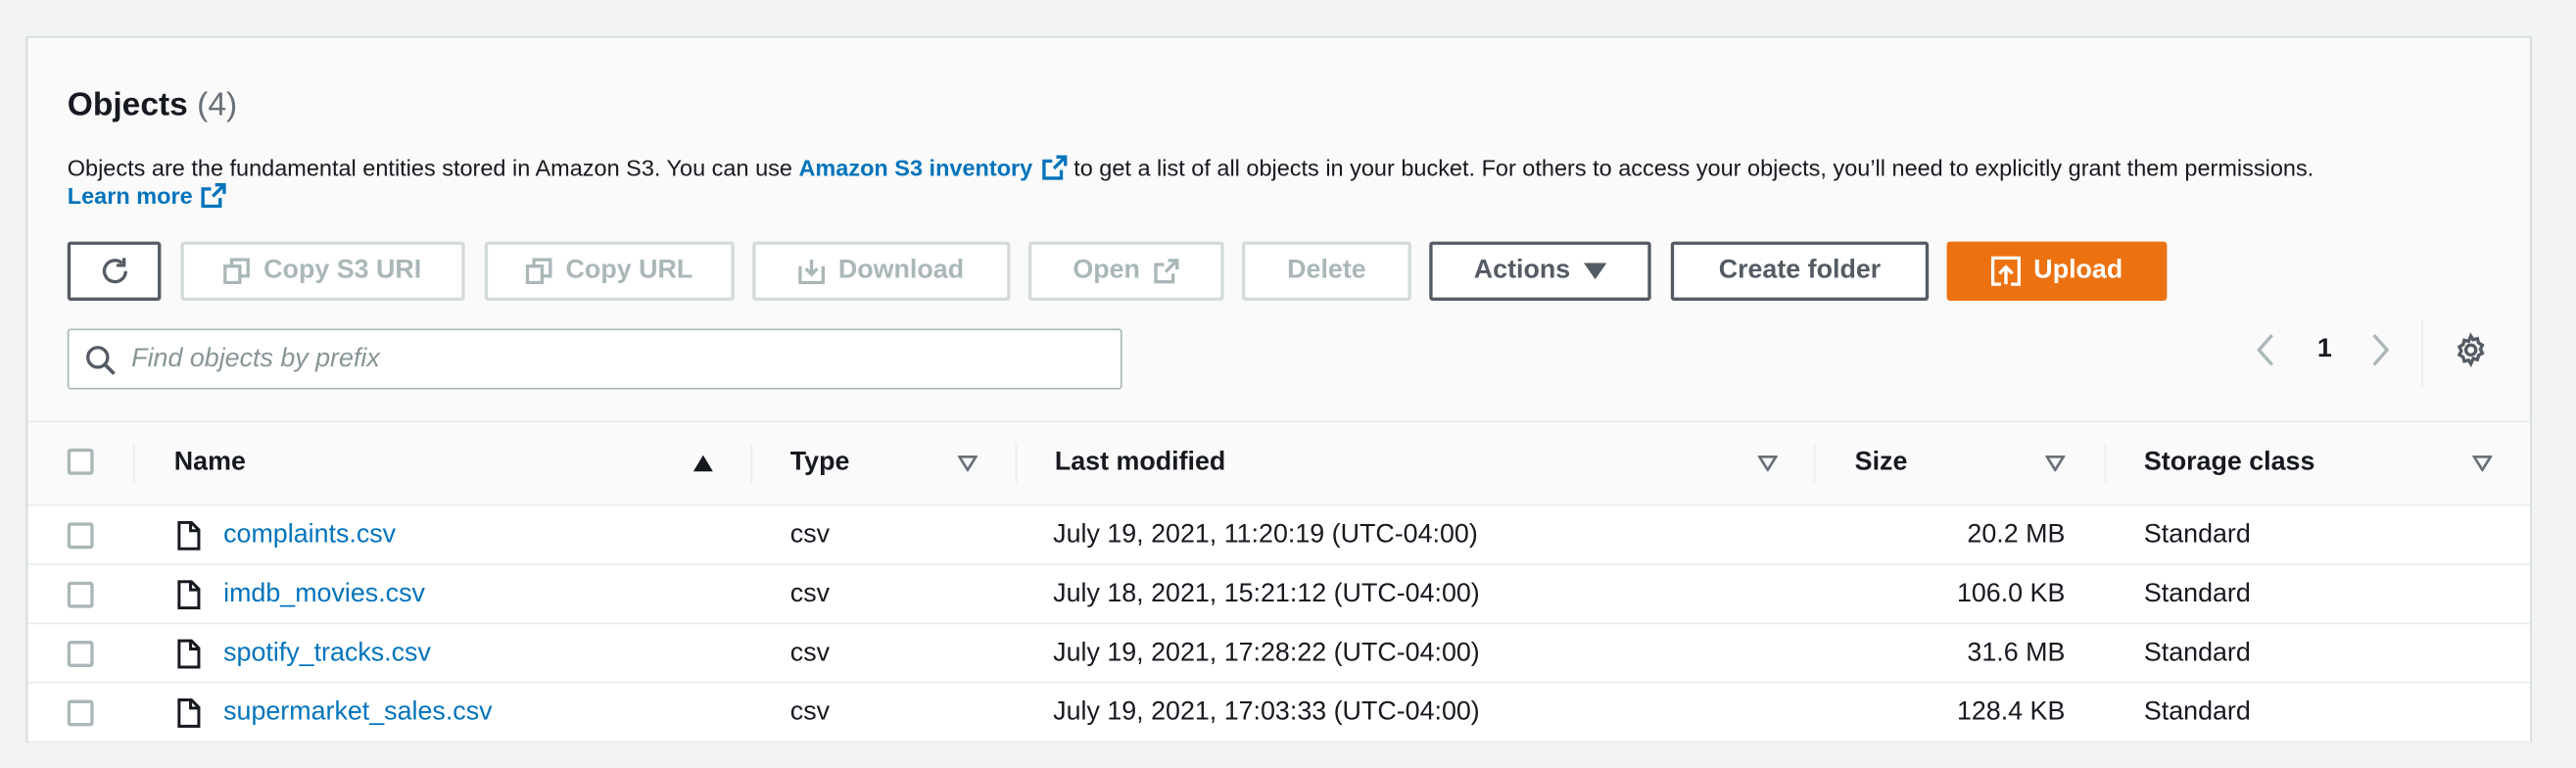 This screenshot has width=2576, height=768. I want to click on name-cell: spotify_tracks.csv, so click(327, 653).